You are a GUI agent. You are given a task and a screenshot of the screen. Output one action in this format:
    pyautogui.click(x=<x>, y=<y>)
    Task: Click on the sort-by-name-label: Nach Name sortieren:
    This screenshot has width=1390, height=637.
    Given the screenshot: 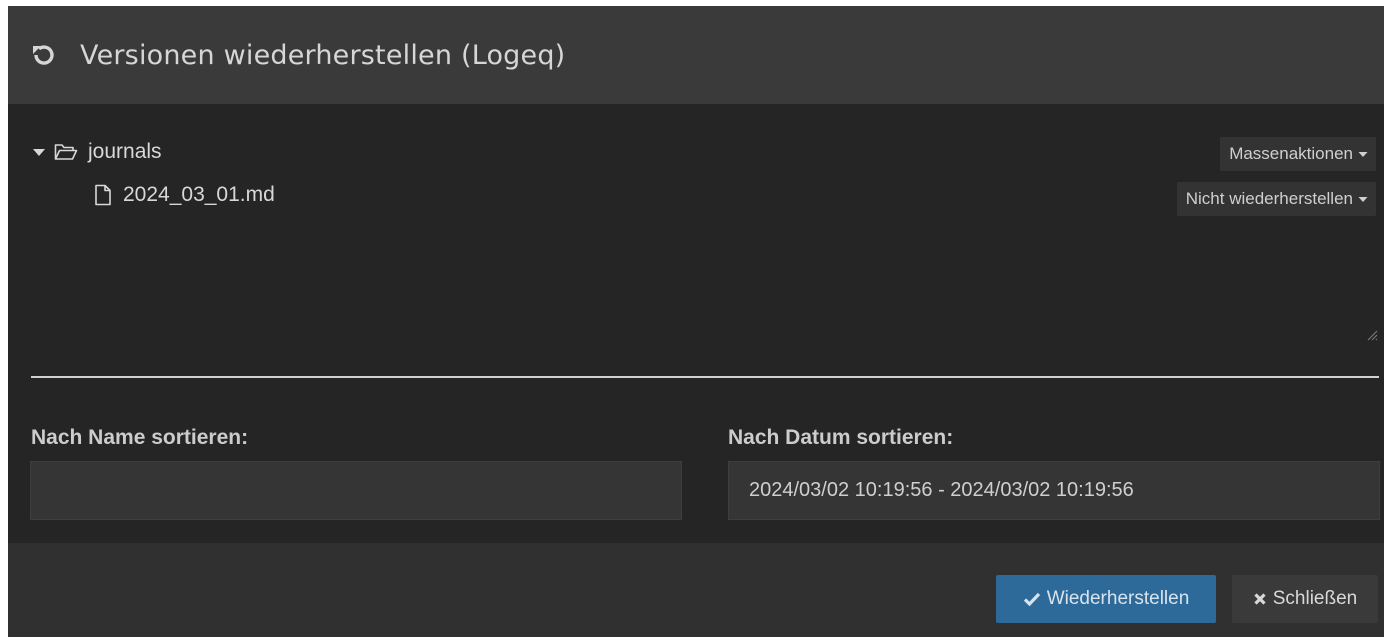 What is the action you would take?
    pyautogui.click(x=140, y=437)
    